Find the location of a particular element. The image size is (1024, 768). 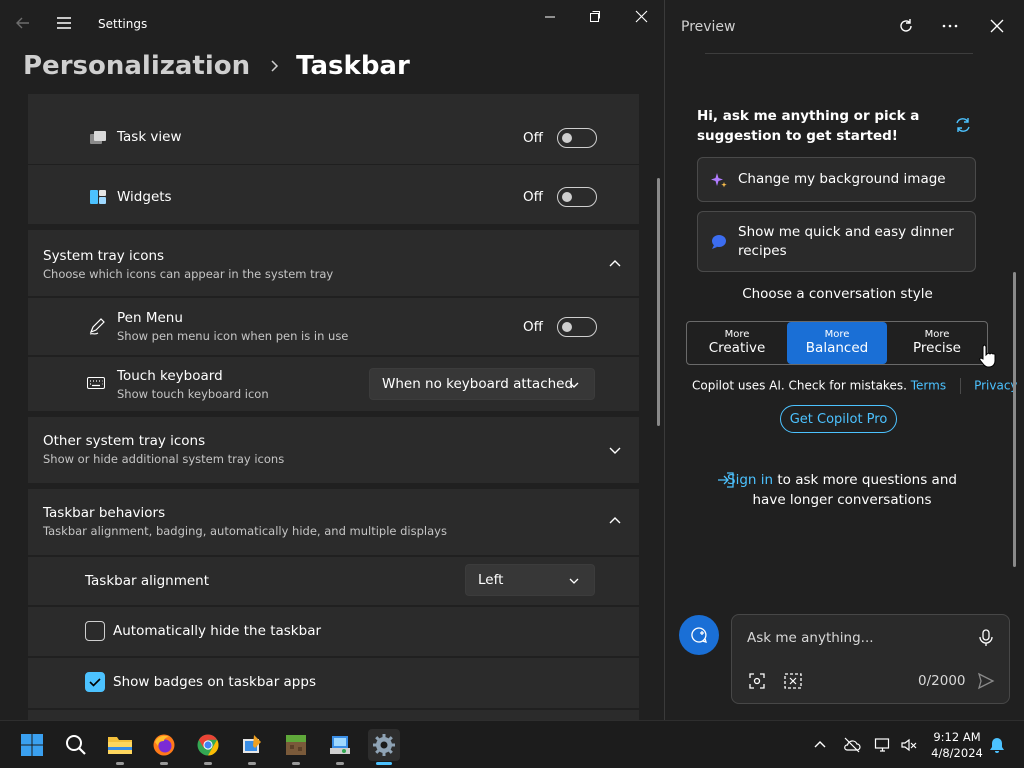

back-arrow-icon is located at coordinates (23, 23).